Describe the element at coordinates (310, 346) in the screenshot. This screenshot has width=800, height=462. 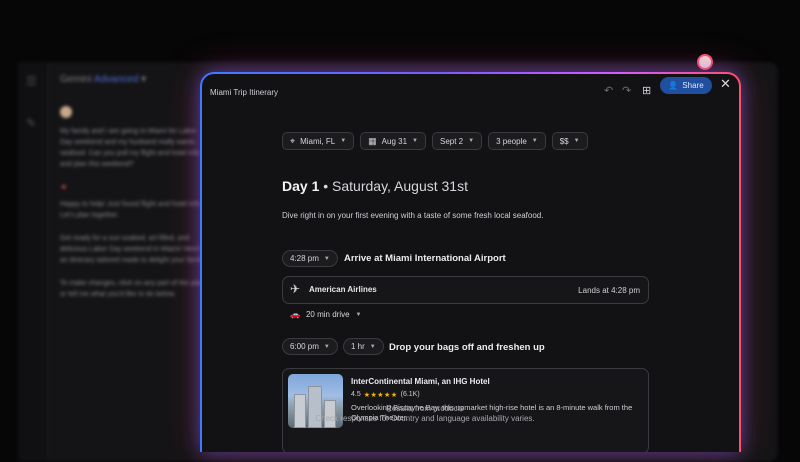
I see `hotel-time-chip: 6:00 pm ▼` at that location.